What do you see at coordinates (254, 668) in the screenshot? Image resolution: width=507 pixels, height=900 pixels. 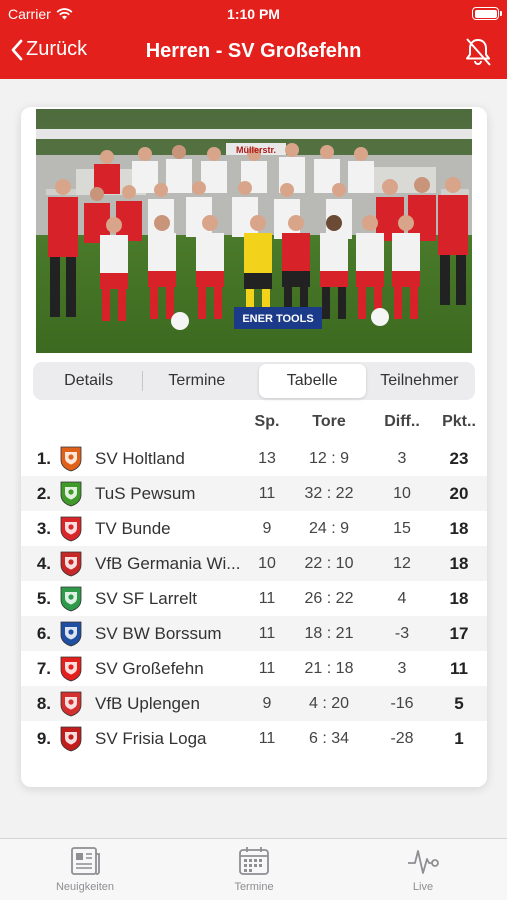 I see `table-row: 7. SV Großefehn 11 21 : 18 3 11` at bounding box center [254, 668].